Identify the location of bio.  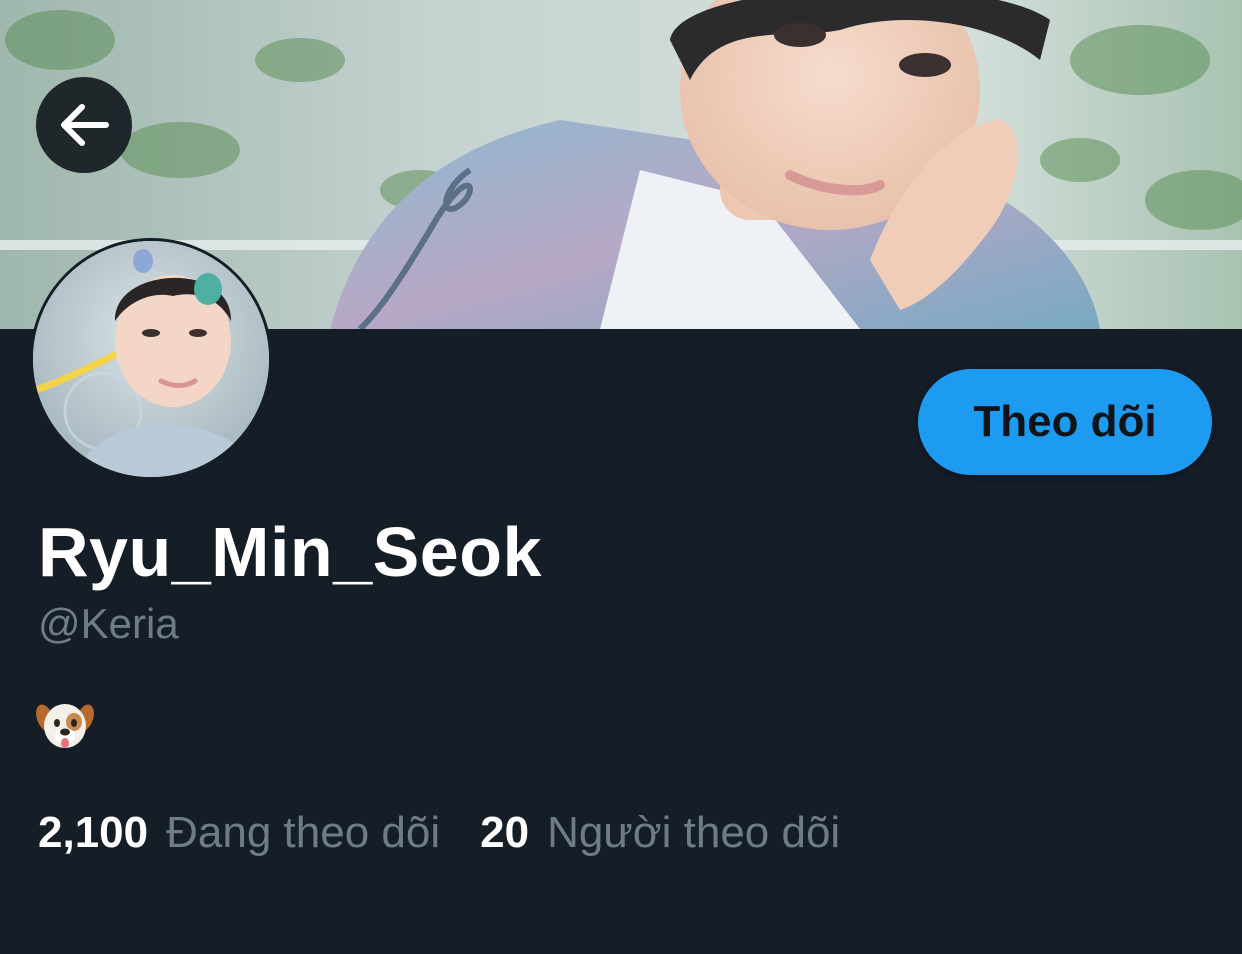
(65, 725).